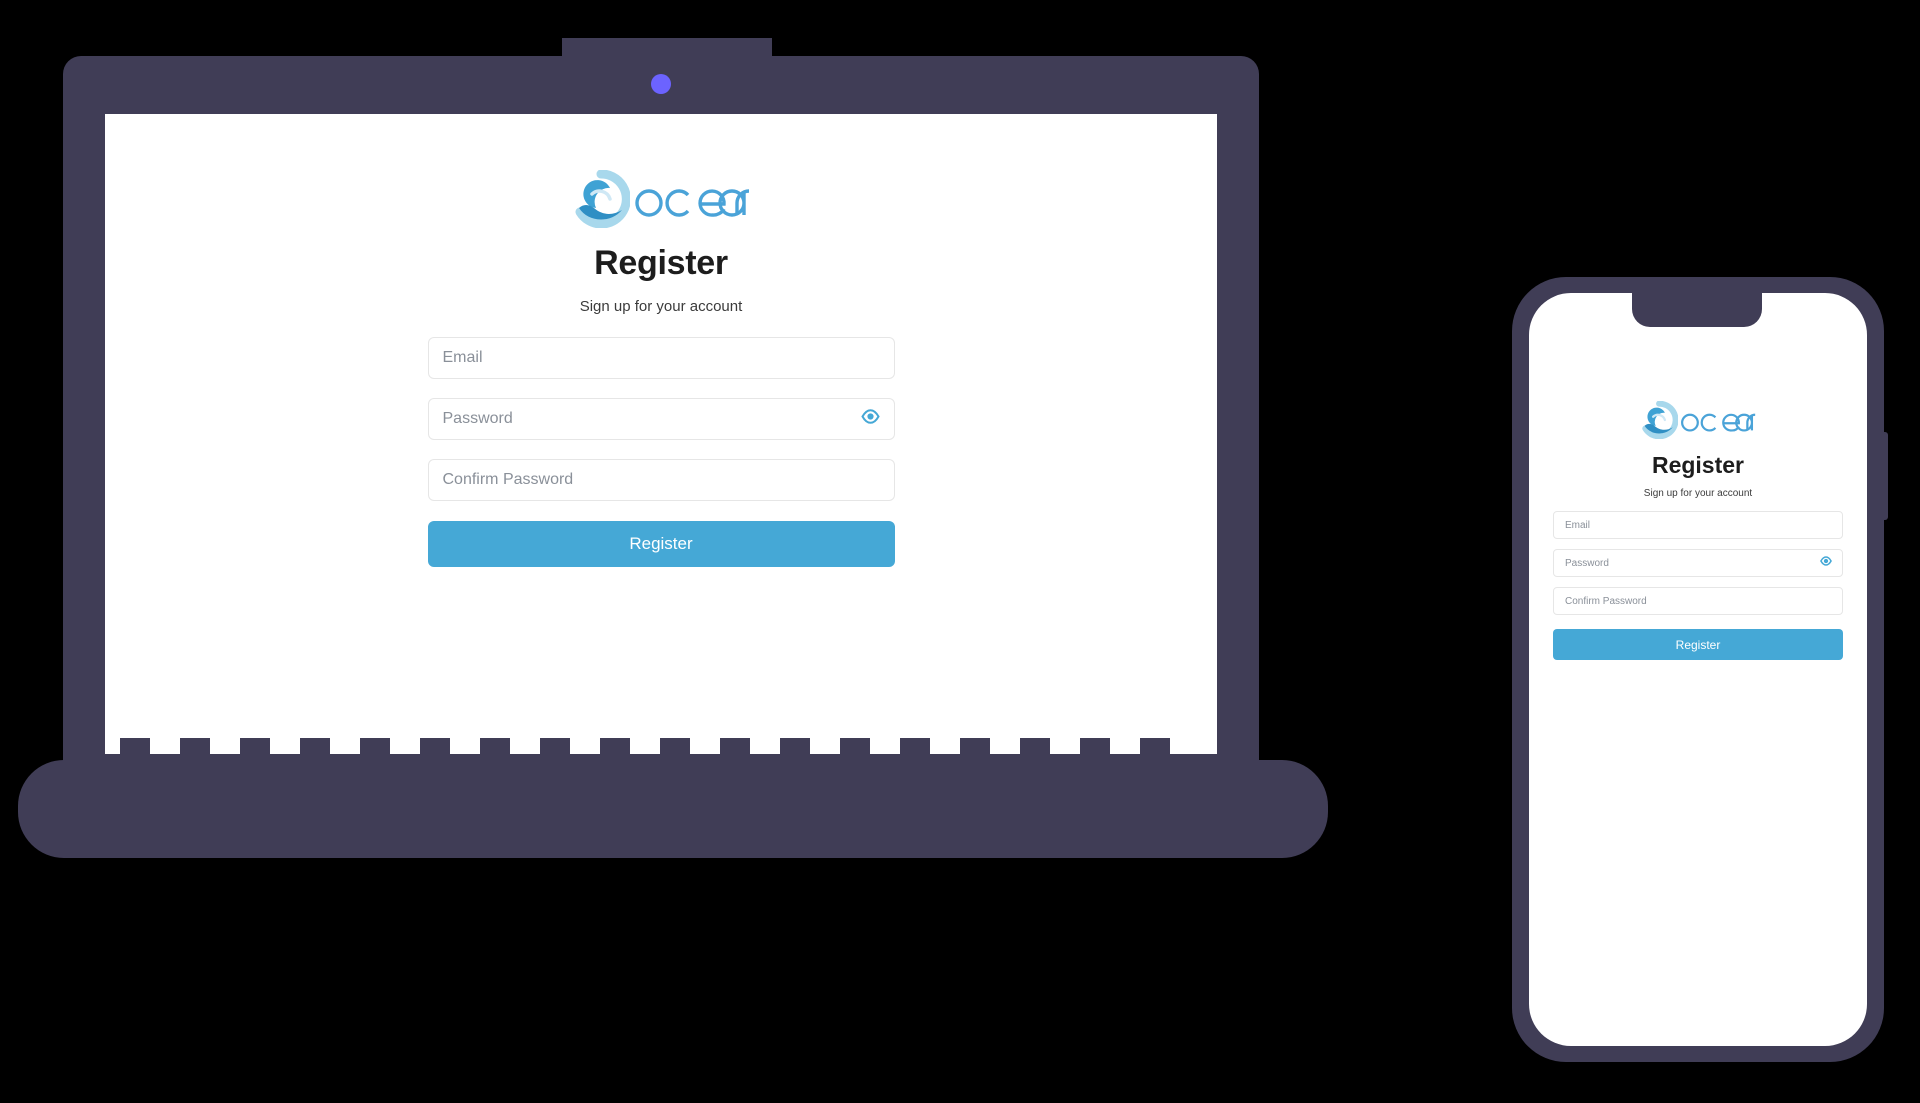  I want to click on phone-notch, so click(1697, 310).